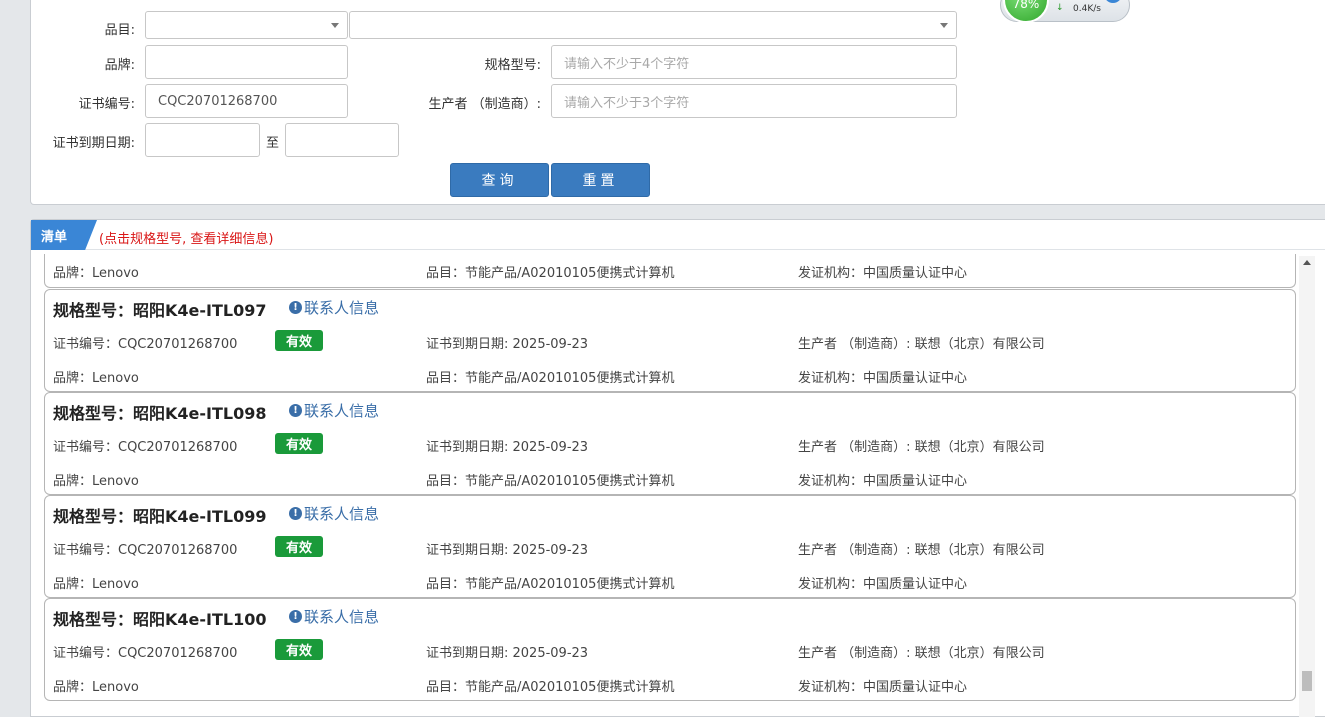 The image size is (1325, 717). Describe the element at coordinates (119, 65) in the screenshot. I see `brand-label: 品牌:` at that location.